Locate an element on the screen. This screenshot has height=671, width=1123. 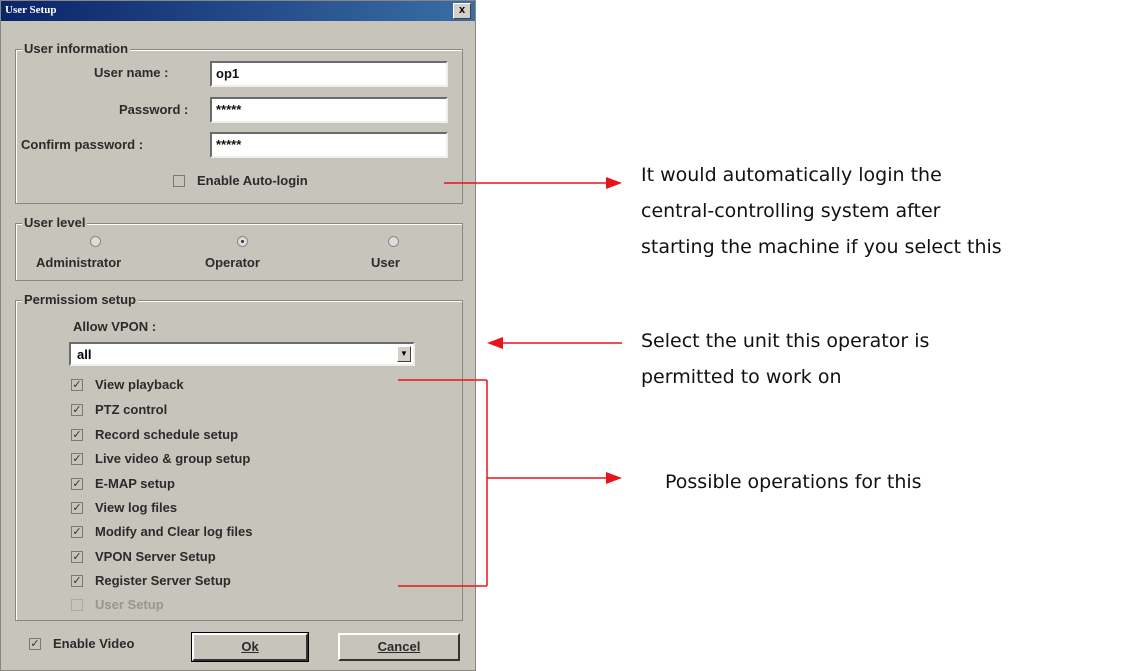
ops-arrow-head is located at coordinates (614, 478).